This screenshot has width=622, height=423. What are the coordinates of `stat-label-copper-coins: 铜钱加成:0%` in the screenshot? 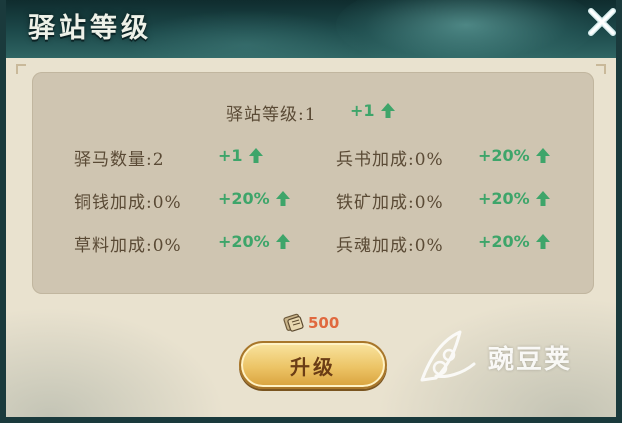 It's located at (128, 203).